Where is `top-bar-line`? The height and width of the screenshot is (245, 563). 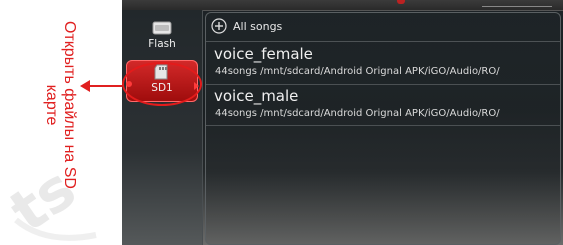
top-bar-line is located at coordinates (517, 6).